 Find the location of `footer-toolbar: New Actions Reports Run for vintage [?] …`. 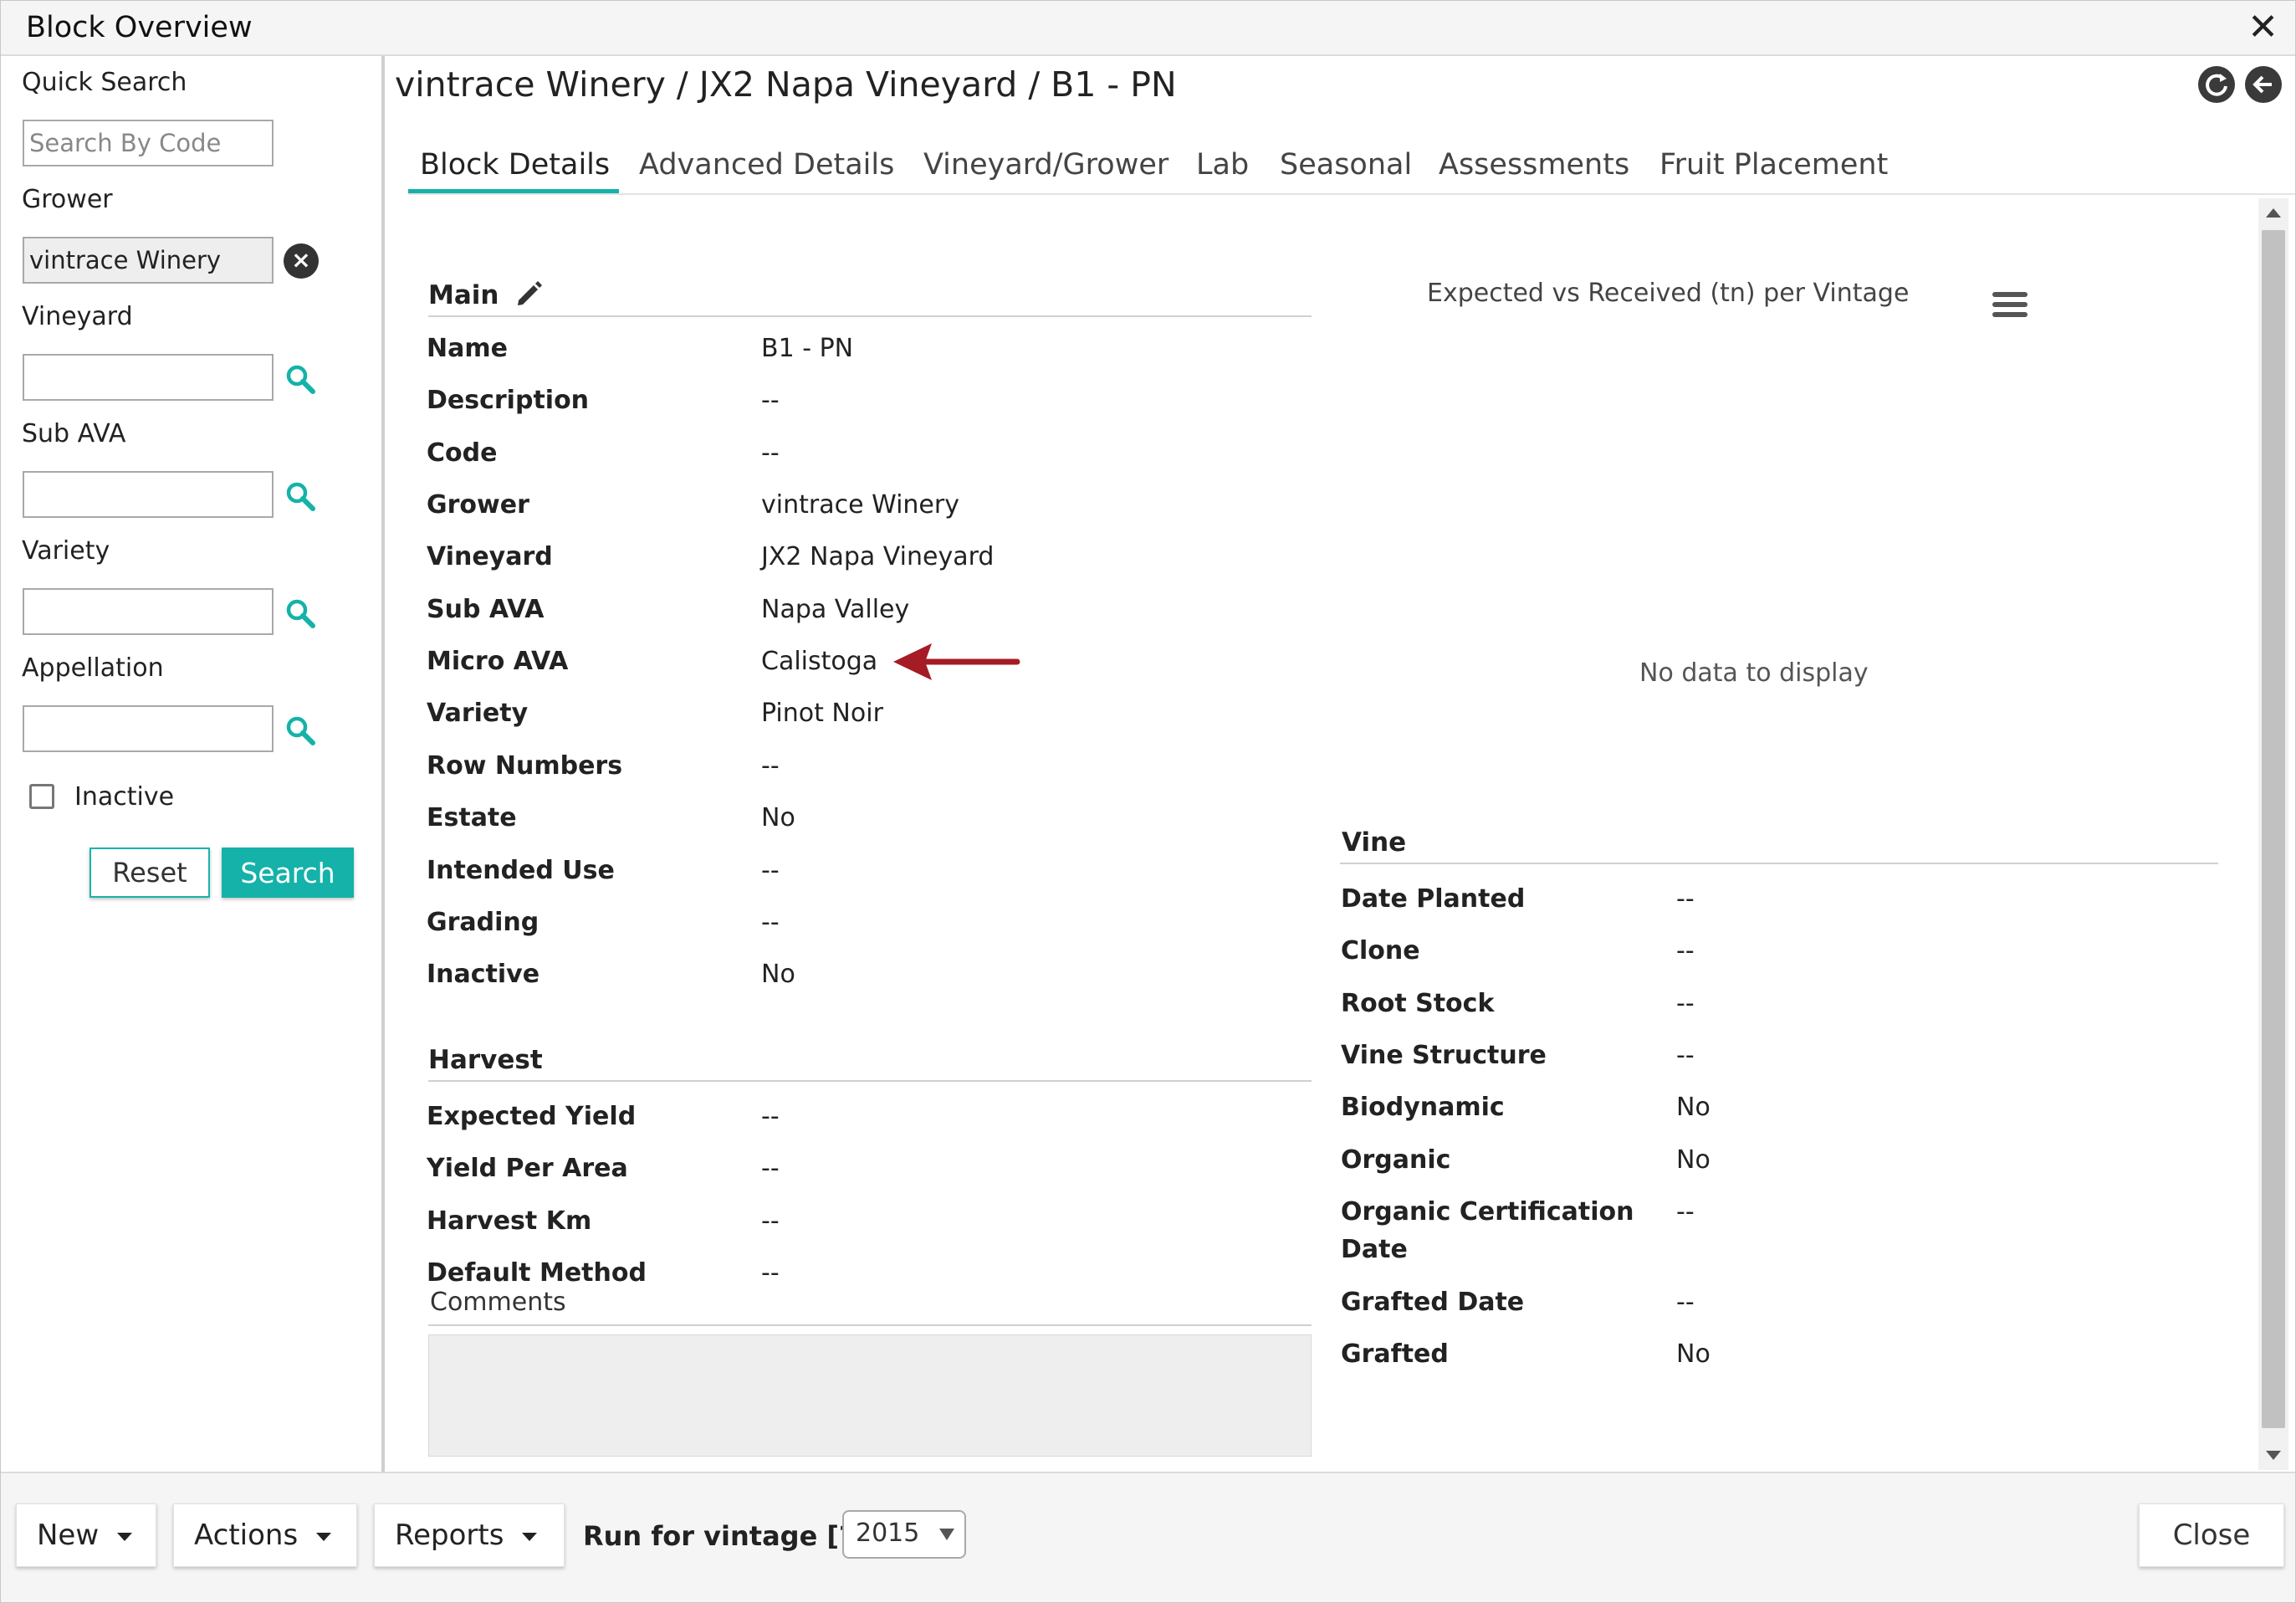

footer-toolbar: New Actions Reports Run for vintage [?] … is located at coordinates (1148, 1537).